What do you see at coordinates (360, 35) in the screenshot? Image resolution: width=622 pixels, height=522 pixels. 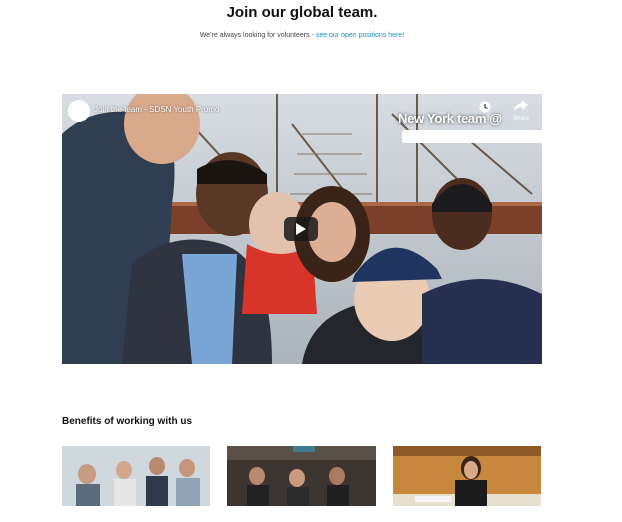 I see `open-positions-link: see our open positions here!` at bounding box center [360, 35].